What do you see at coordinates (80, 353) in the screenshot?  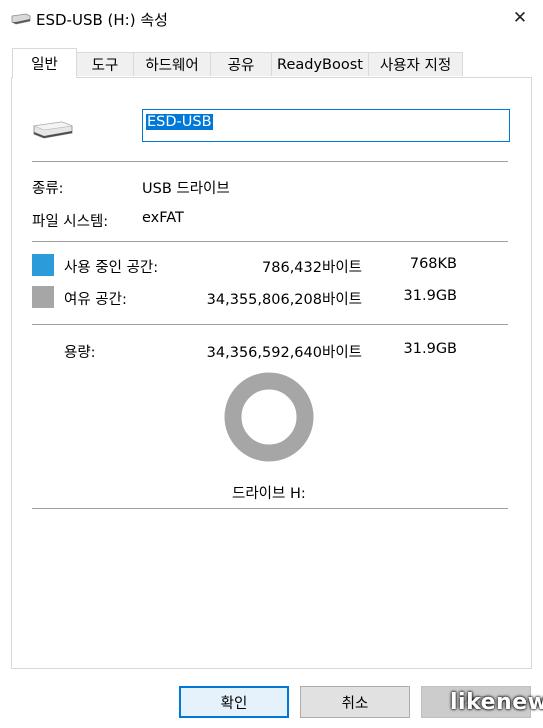 I see `capacity-label: 용량:` at bounding box center [80, 353].